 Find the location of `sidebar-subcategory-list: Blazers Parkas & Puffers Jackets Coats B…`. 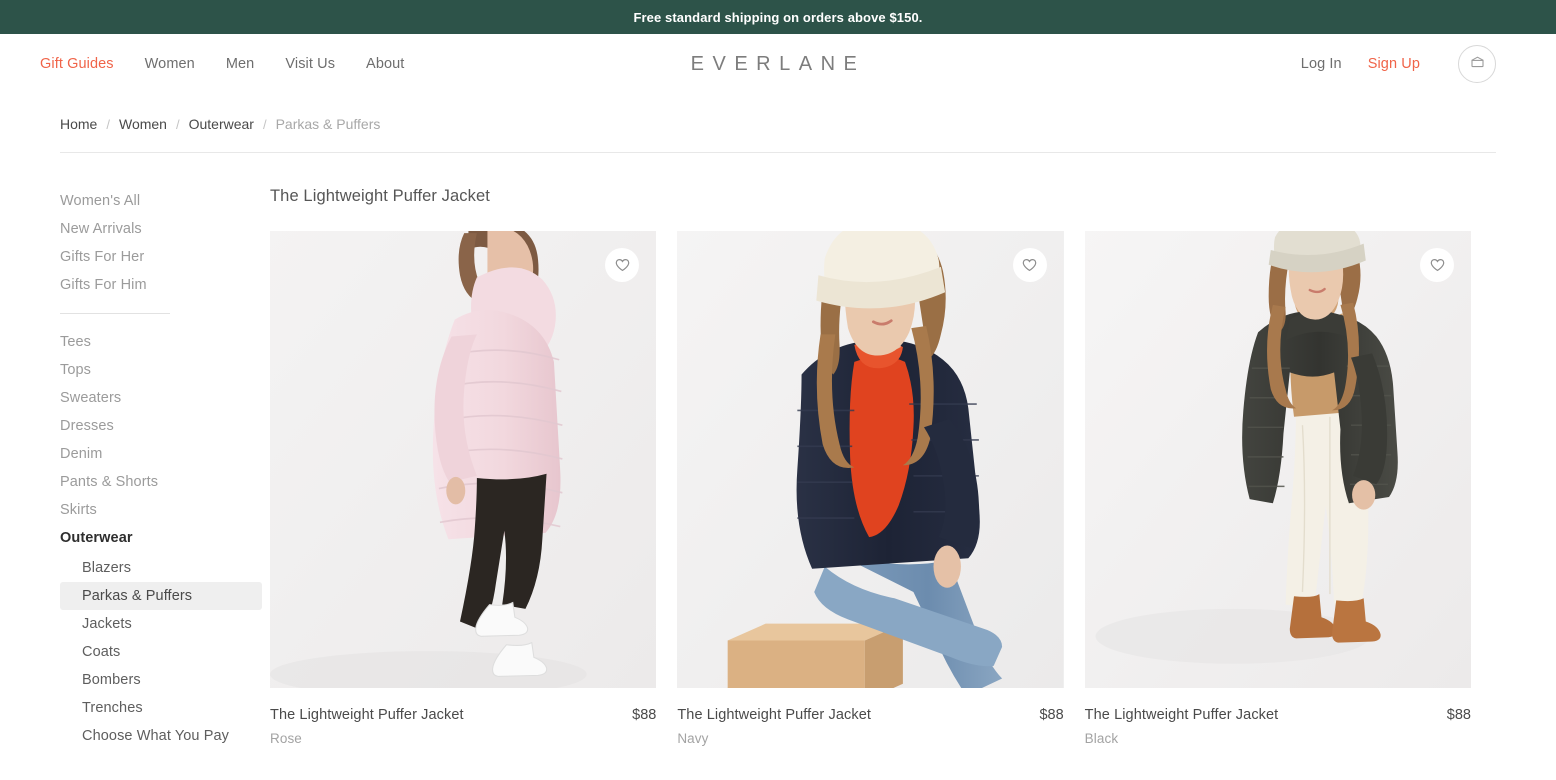

sidebar-subcategory-list: Blazers Parkas & Puffers Jackets Coats B… is located at coordinates (165, 652).